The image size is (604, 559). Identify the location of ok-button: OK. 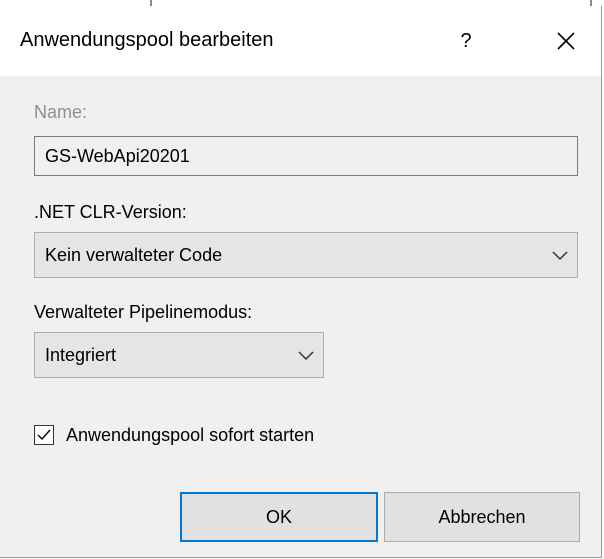
(279, 517).